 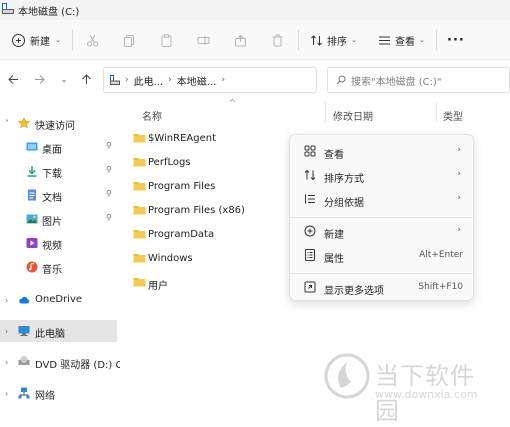 I want to click on menu-item-label: 属性, so click(x=334, y=259).